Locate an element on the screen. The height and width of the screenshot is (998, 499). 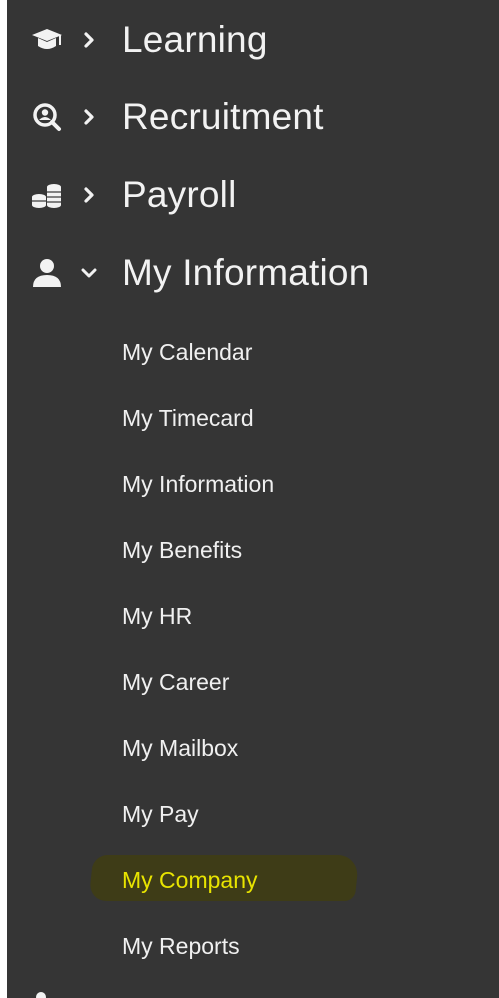
sidebar-item-payroll: Payroll is located at coordinates (253, 195).